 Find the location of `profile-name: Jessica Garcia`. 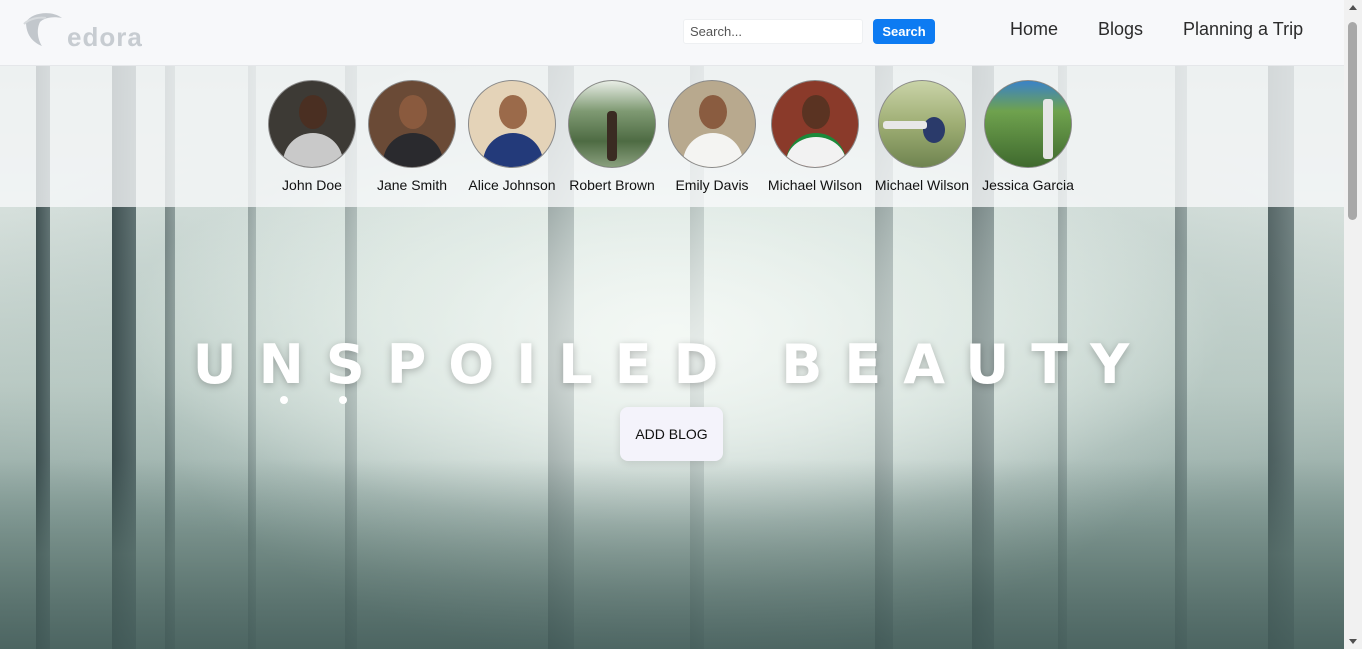

profile-name: Jessica Garcia is located at coordinates (1028, 185).